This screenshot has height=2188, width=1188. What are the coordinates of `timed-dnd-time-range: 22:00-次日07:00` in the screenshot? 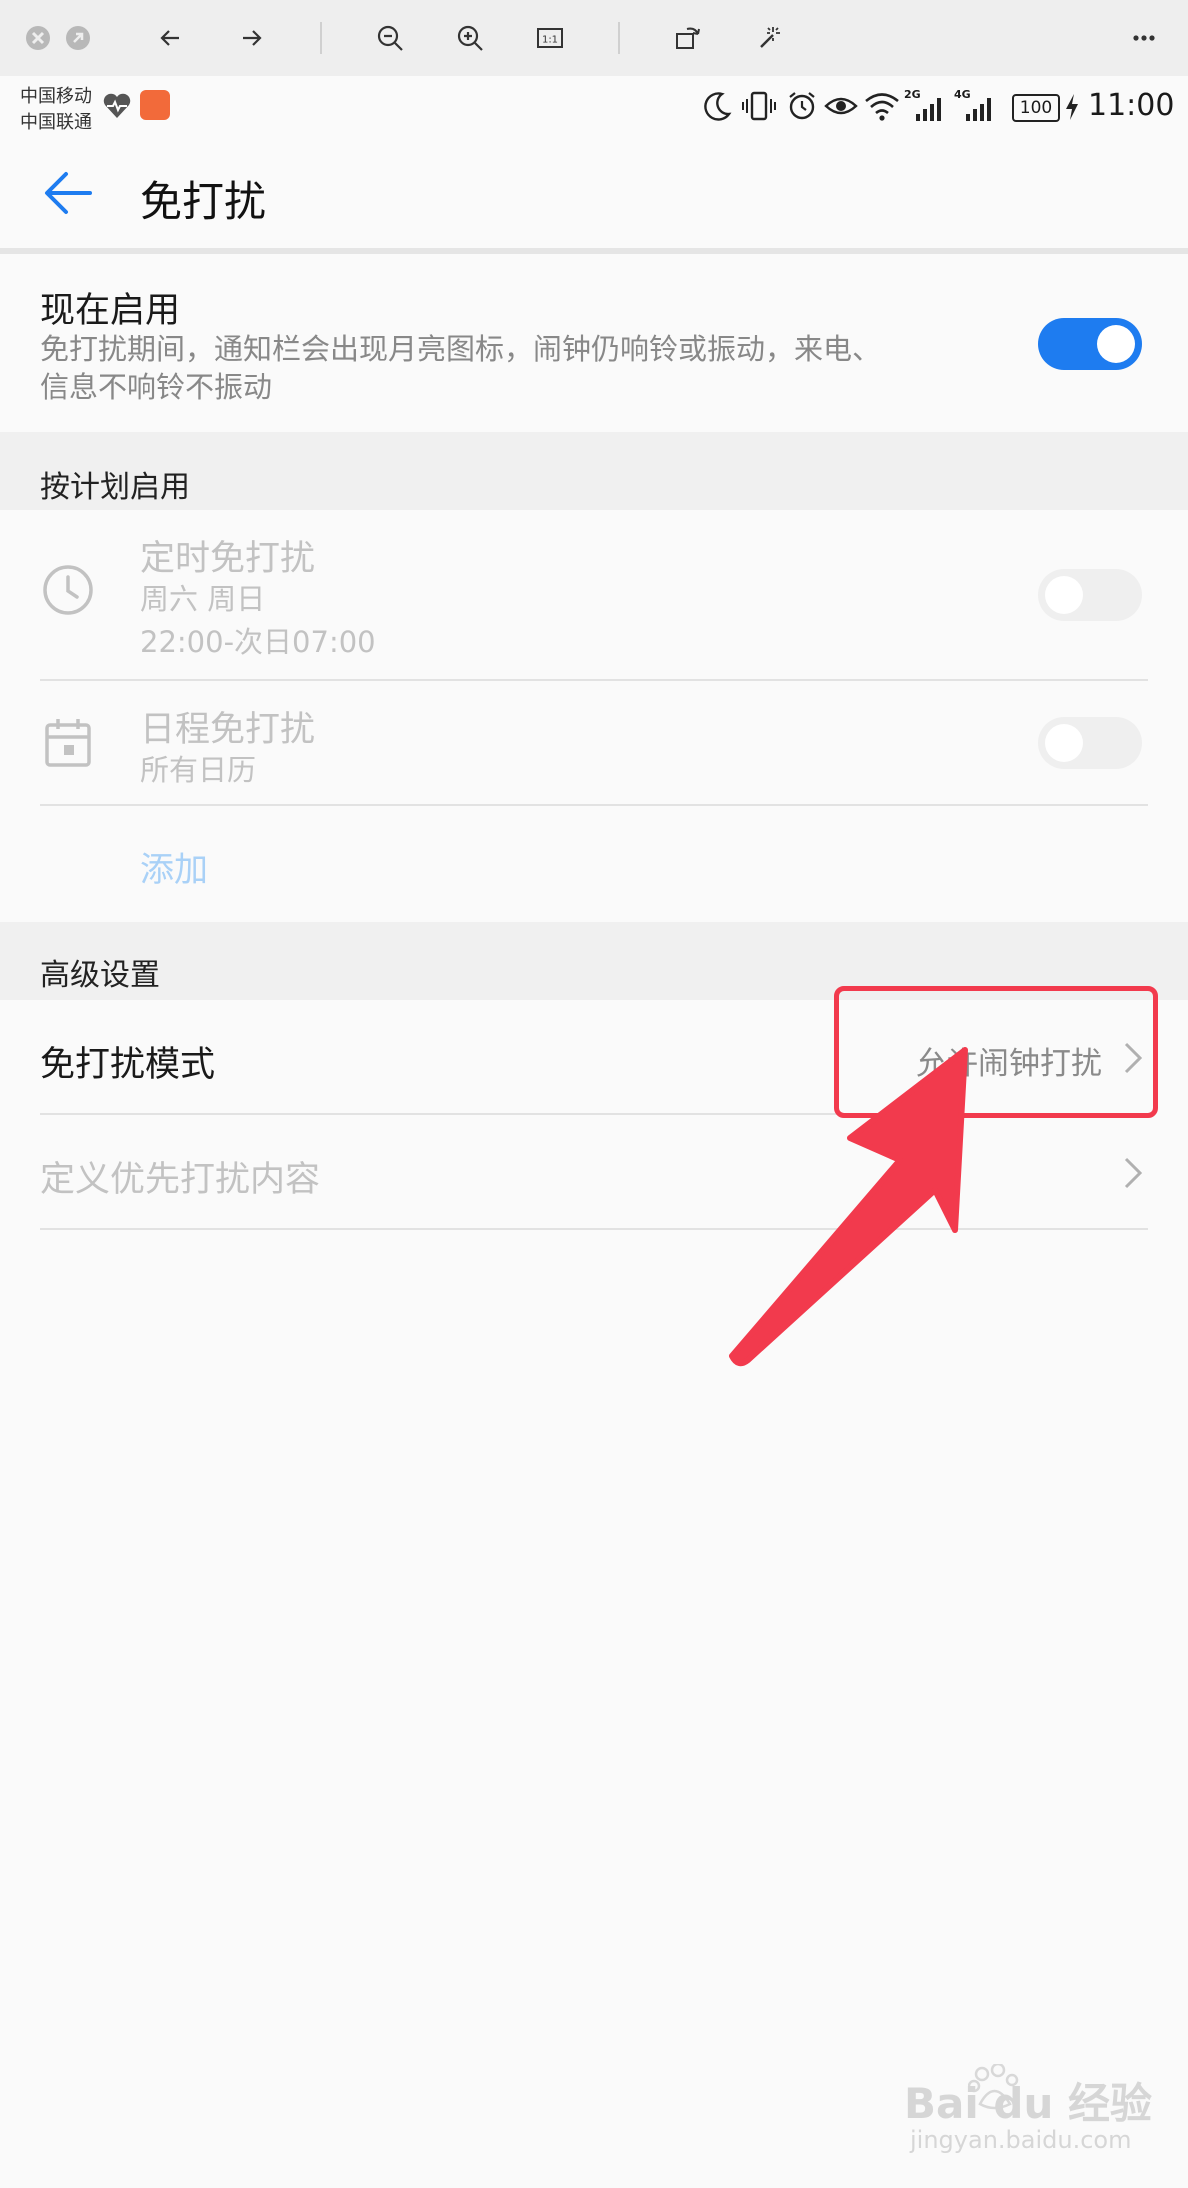 It's located at (258, 642).